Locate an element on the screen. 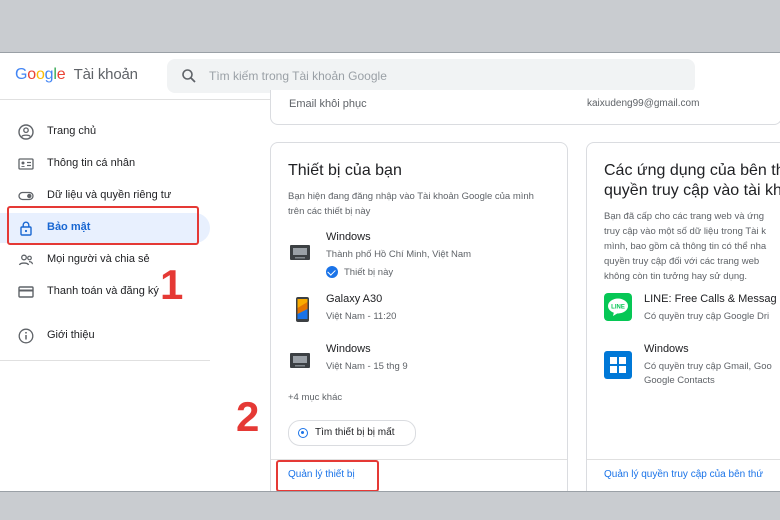 The height and width of the screenshot is (520, 780). toggle-icon is located at coordinates (26, 196).